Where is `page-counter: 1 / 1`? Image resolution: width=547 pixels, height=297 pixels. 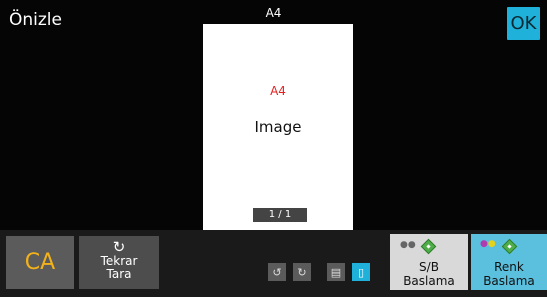
page-counter: 1 / 1 is located at coordinates (280, 215).